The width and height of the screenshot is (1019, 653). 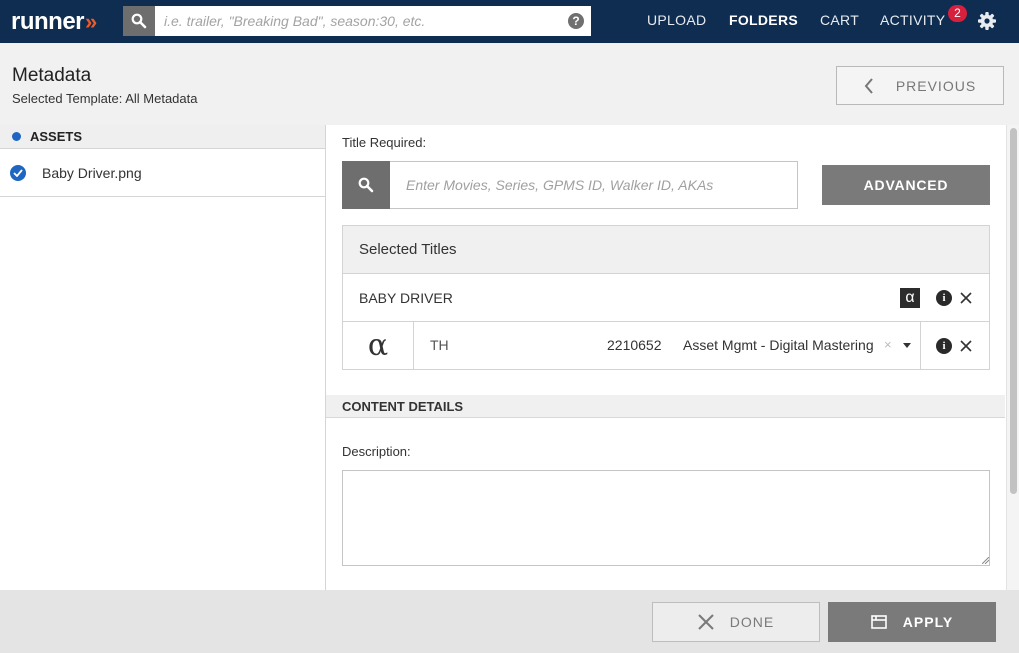 What do you see at coordinates (752, 622) in the screenshot?
I see `done-label: DONE` at bounding box center [752, 622].